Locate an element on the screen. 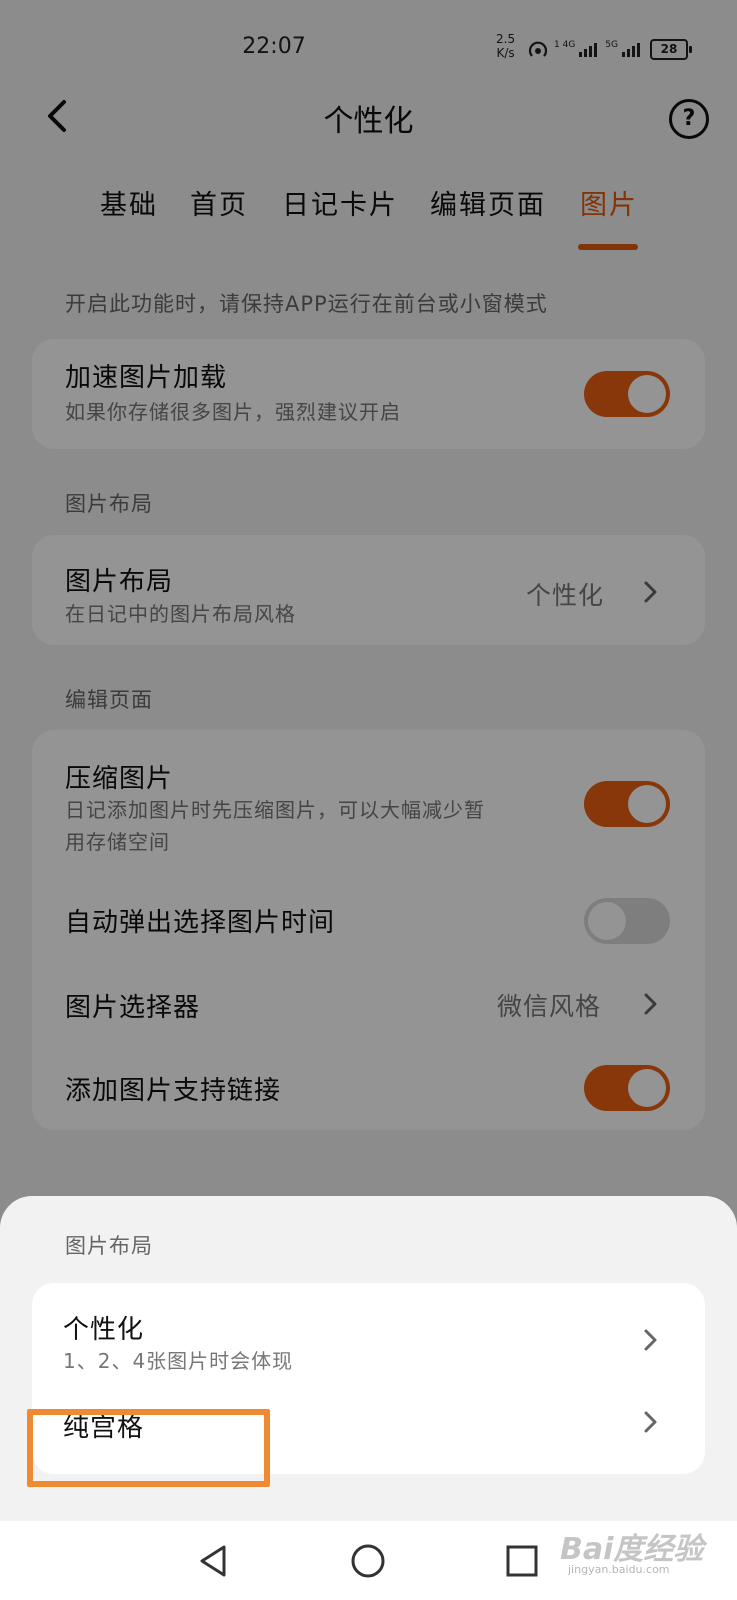  baidu-watermark: Bai度经验 is located at coordinates (632, 1549).